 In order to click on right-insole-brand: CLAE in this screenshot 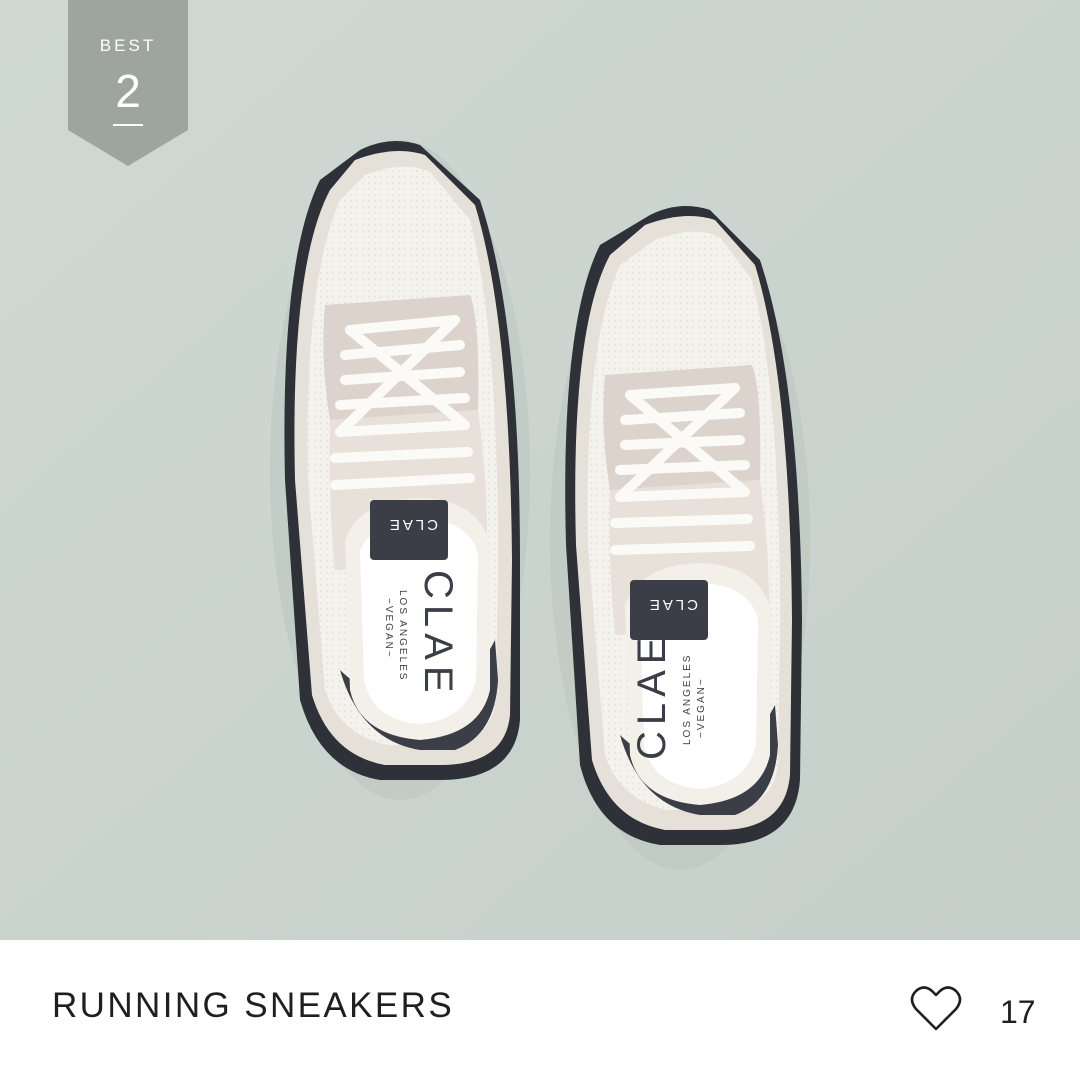, I will do `click(652, 696)`.